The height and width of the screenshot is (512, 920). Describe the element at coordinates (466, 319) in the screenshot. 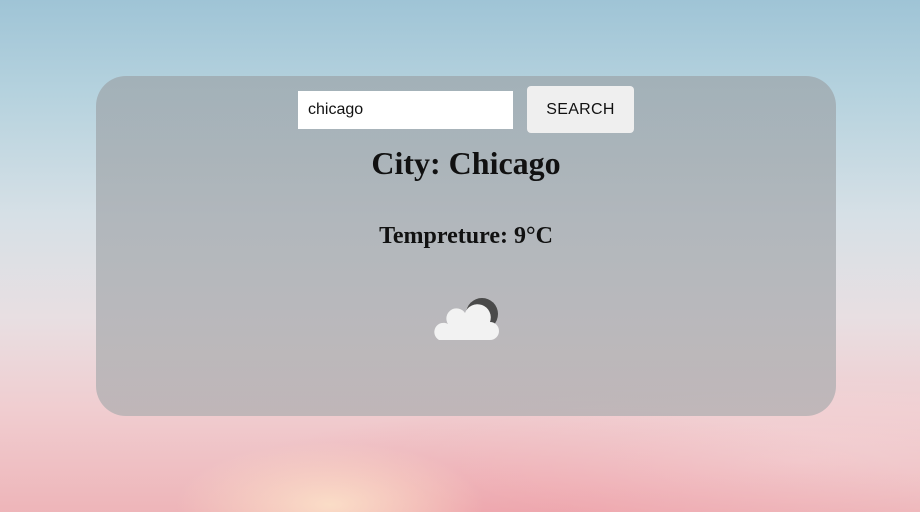

I see `partly-cloudy-night-icon` at that location.